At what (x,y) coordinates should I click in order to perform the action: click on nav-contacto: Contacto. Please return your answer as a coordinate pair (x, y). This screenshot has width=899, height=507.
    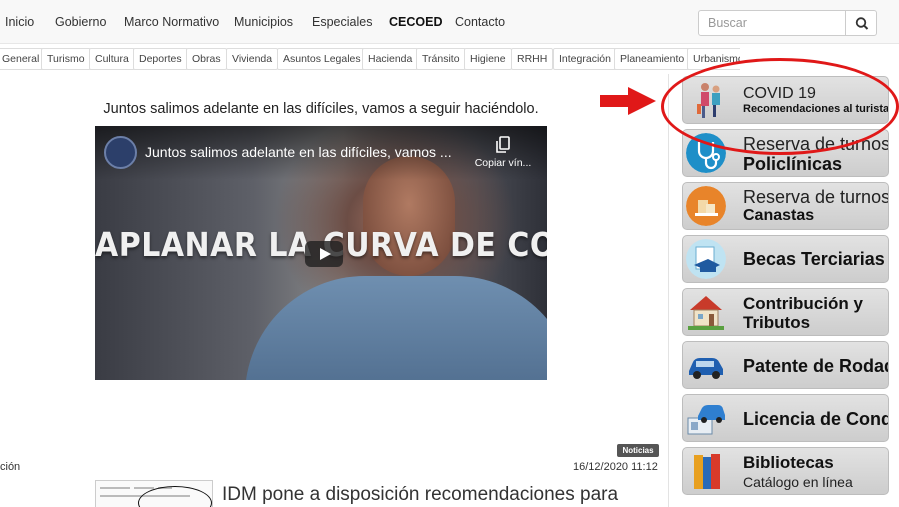
    Looking at the image, I should click on (480, 22).